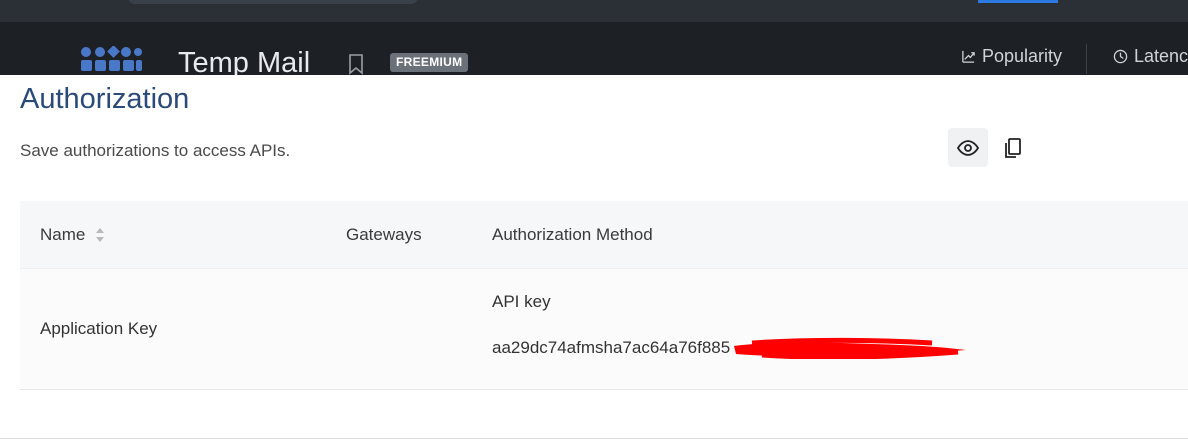 The width and height of the screenshot is (1188, 442). What do you see at coordinates (1086, 59) in the screenshot?
I see `stat-divider` at bounding box center [1086, 59].